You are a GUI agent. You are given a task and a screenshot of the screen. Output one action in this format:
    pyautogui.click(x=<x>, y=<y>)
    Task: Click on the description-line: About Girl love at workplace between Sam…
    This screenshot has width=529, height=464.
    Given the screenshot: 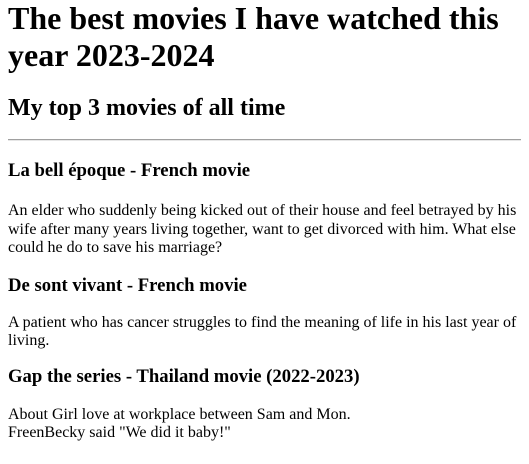 What is the action you would take?
    pyautogui.click(x=179, y=414)
    